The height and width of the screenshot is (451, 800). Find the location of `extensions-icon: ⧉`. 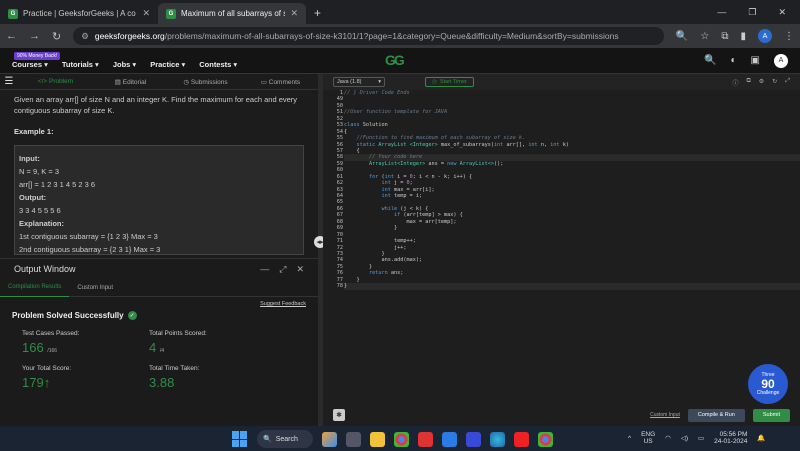

extensions-icon: ⧉ is located at coordinates (724, 36).